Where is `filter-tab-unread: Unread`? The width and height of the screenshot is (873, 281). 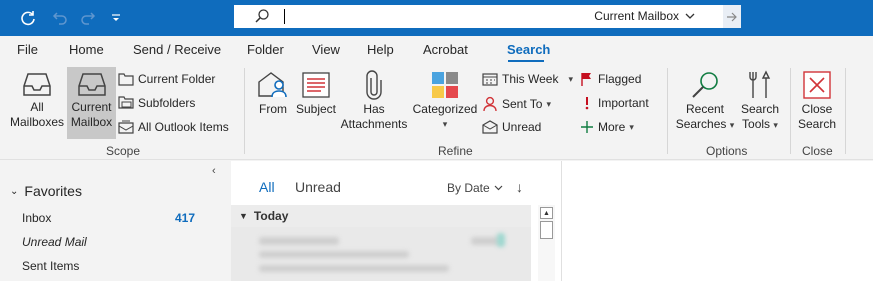 filter-tab-unread: Unread is located at coordinates (318, 187).